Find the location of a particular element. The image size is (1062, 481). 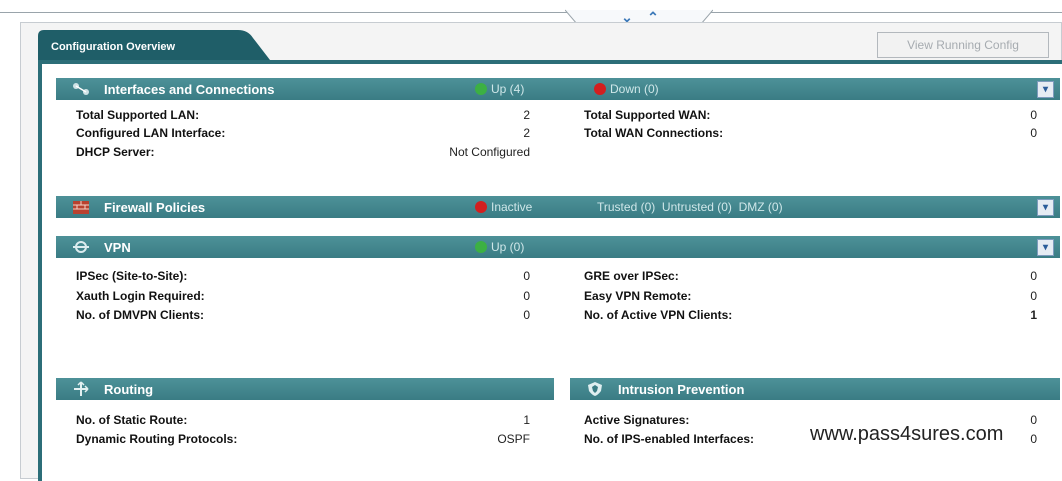

ipsec-label: IPSec (Site-to-Site): is located at coordinates (132, 276).